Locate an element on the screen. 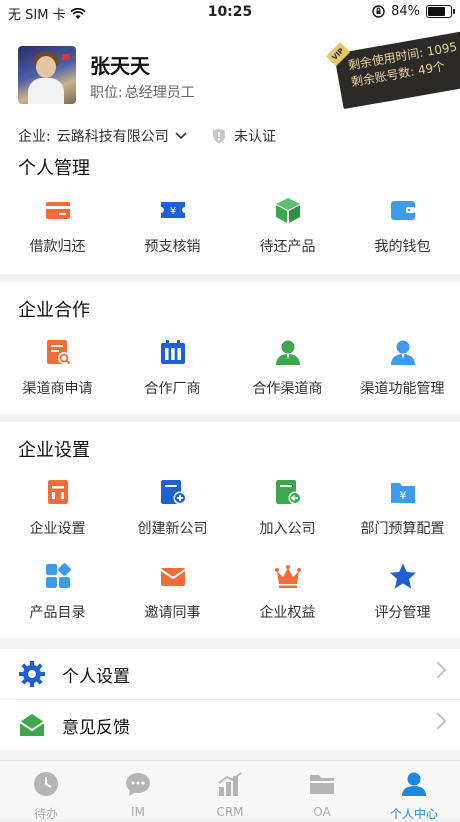 The height and width of the screenshot is (822, 460). grid-item-advance-writeoff: ¥ 预支核销 is located at coordinates (172, 226).